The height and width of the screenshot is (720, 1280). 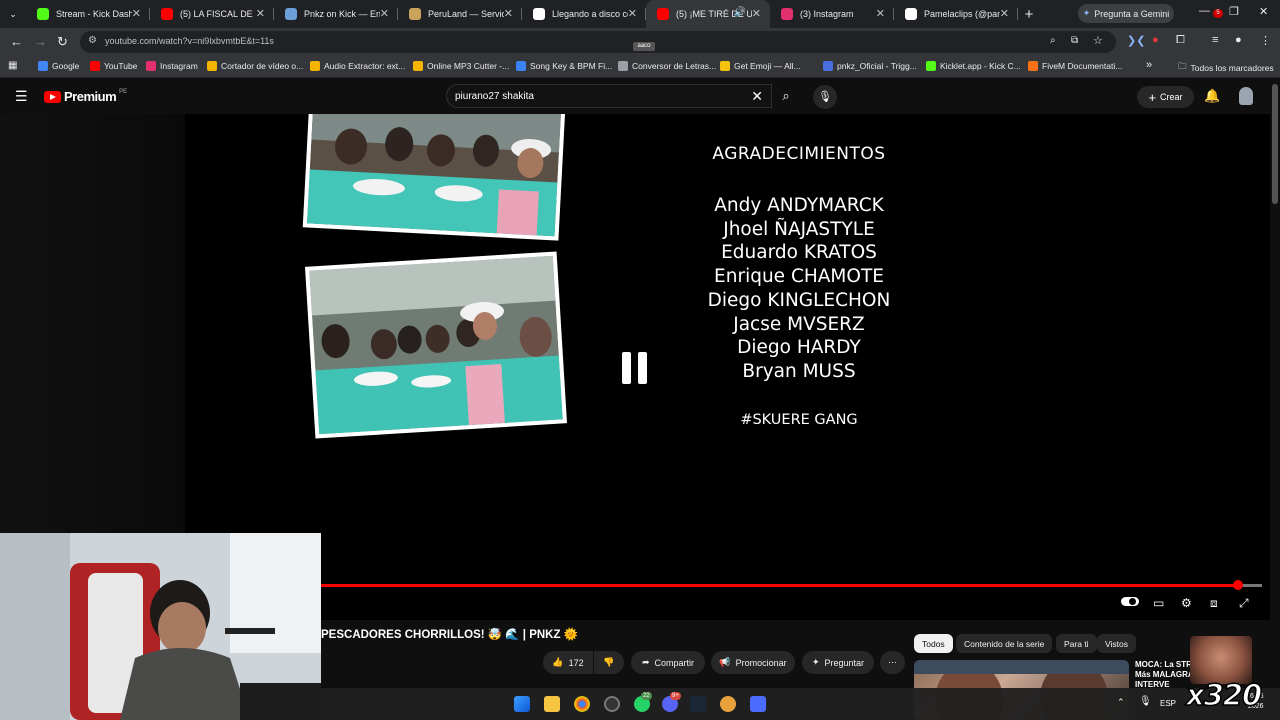 I want to click on url-text: youtube.com/watch?v=ni9lxbvmtbE&t=11s, so click(x=189, y=41).